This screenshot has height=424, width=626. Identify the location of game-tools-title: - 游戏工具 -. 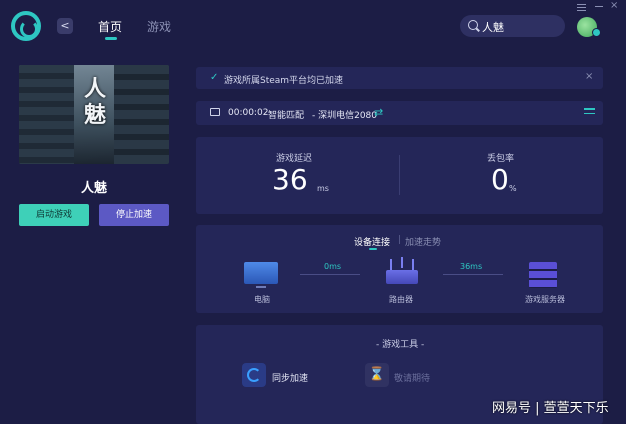
(400, 345).